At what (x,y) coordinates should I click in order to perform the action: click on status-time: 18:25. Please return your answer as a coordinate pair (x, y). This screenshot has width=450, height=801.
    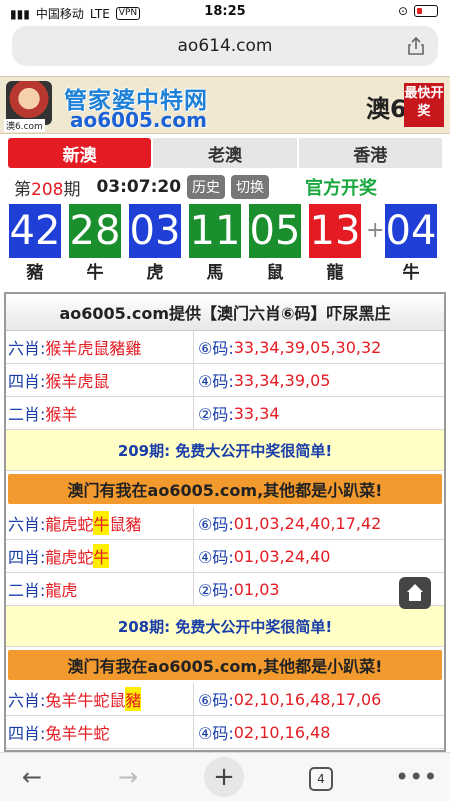
    Looking at the image, I should click on (225, 11).